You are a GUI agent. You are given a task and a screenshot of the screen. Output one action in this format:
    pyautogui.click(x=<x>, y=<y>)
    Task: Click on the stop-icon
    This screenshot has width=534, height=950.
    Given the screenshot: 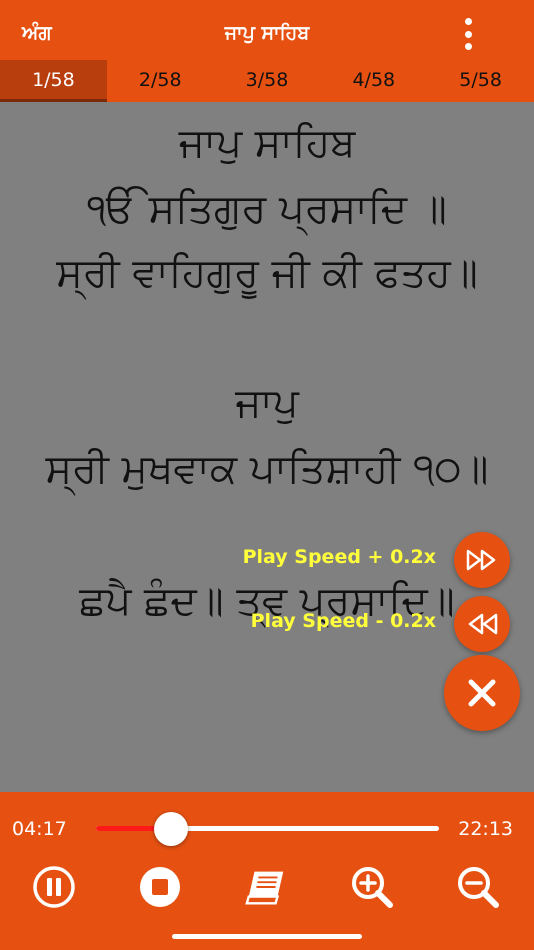 What is the action you would take?
    pyautogui.click(x=160, y=887)
    